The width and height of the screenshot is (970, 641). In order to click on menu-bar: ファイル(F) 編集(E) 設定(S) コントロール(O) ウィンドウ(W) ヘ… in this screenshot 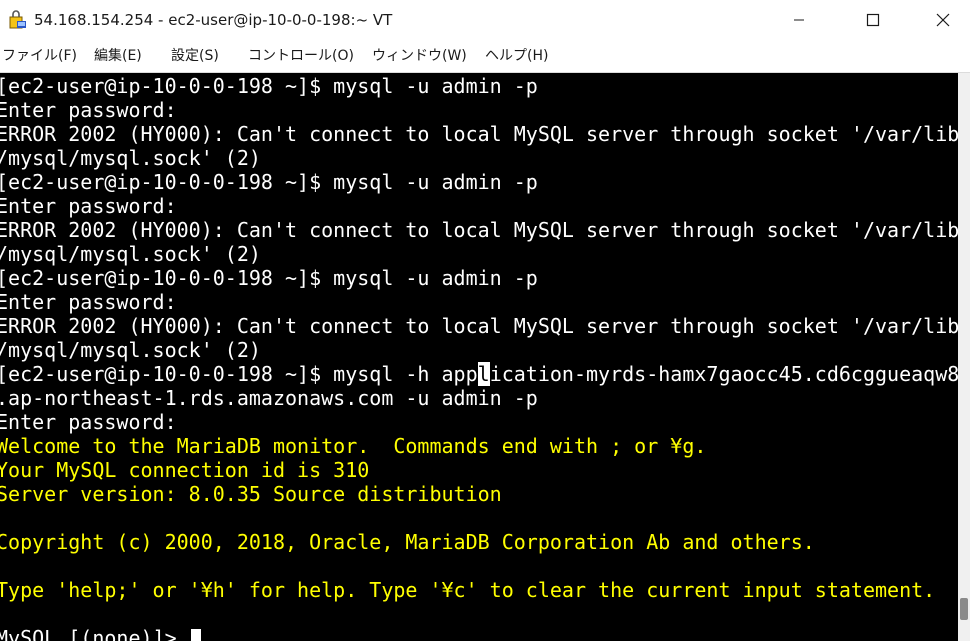, I will do `click(485, 56)`.